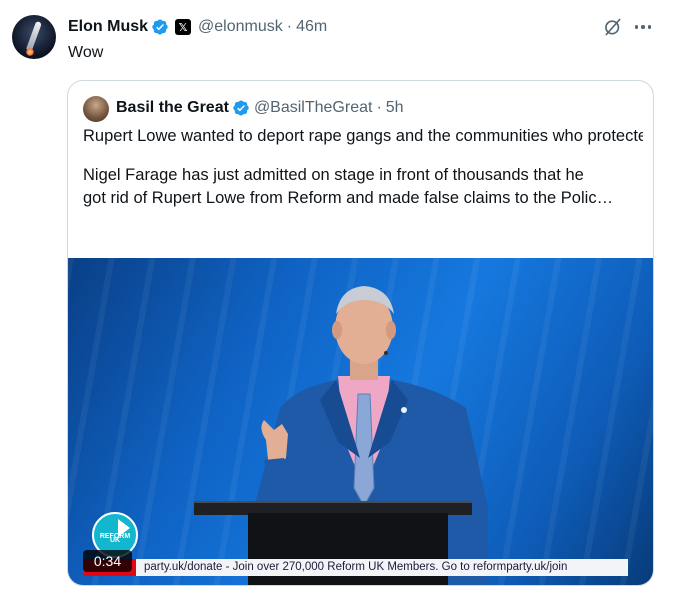 This screenshot has height=598, width=676. I want to click on logo-text-sub: UK, so click(115, 540).